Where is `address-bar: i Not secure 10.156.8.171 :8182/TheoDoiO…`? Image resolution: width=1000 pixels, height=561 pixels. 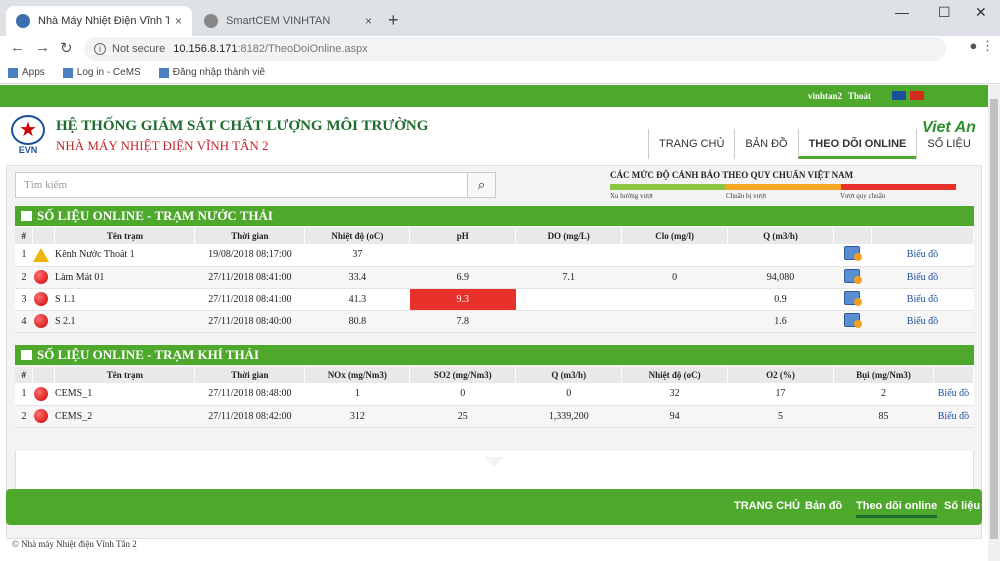 address-bar: i Not secure 10.156.8.171 :8182/TheoDoiO… is located at coordinates (515, 49).